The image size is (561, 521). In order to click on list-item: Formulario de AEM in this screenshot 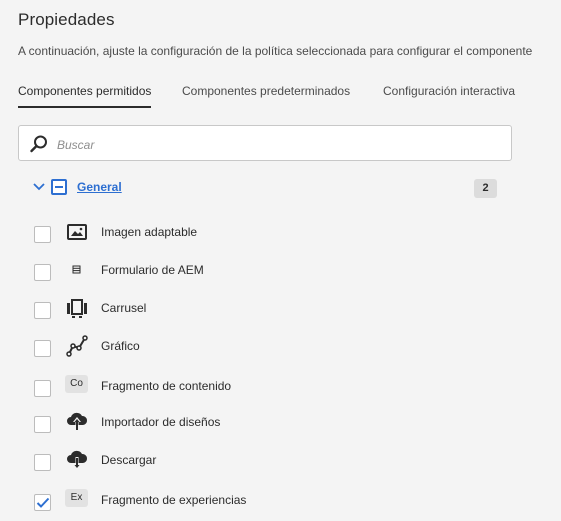, I will do `click(280, 274)`.